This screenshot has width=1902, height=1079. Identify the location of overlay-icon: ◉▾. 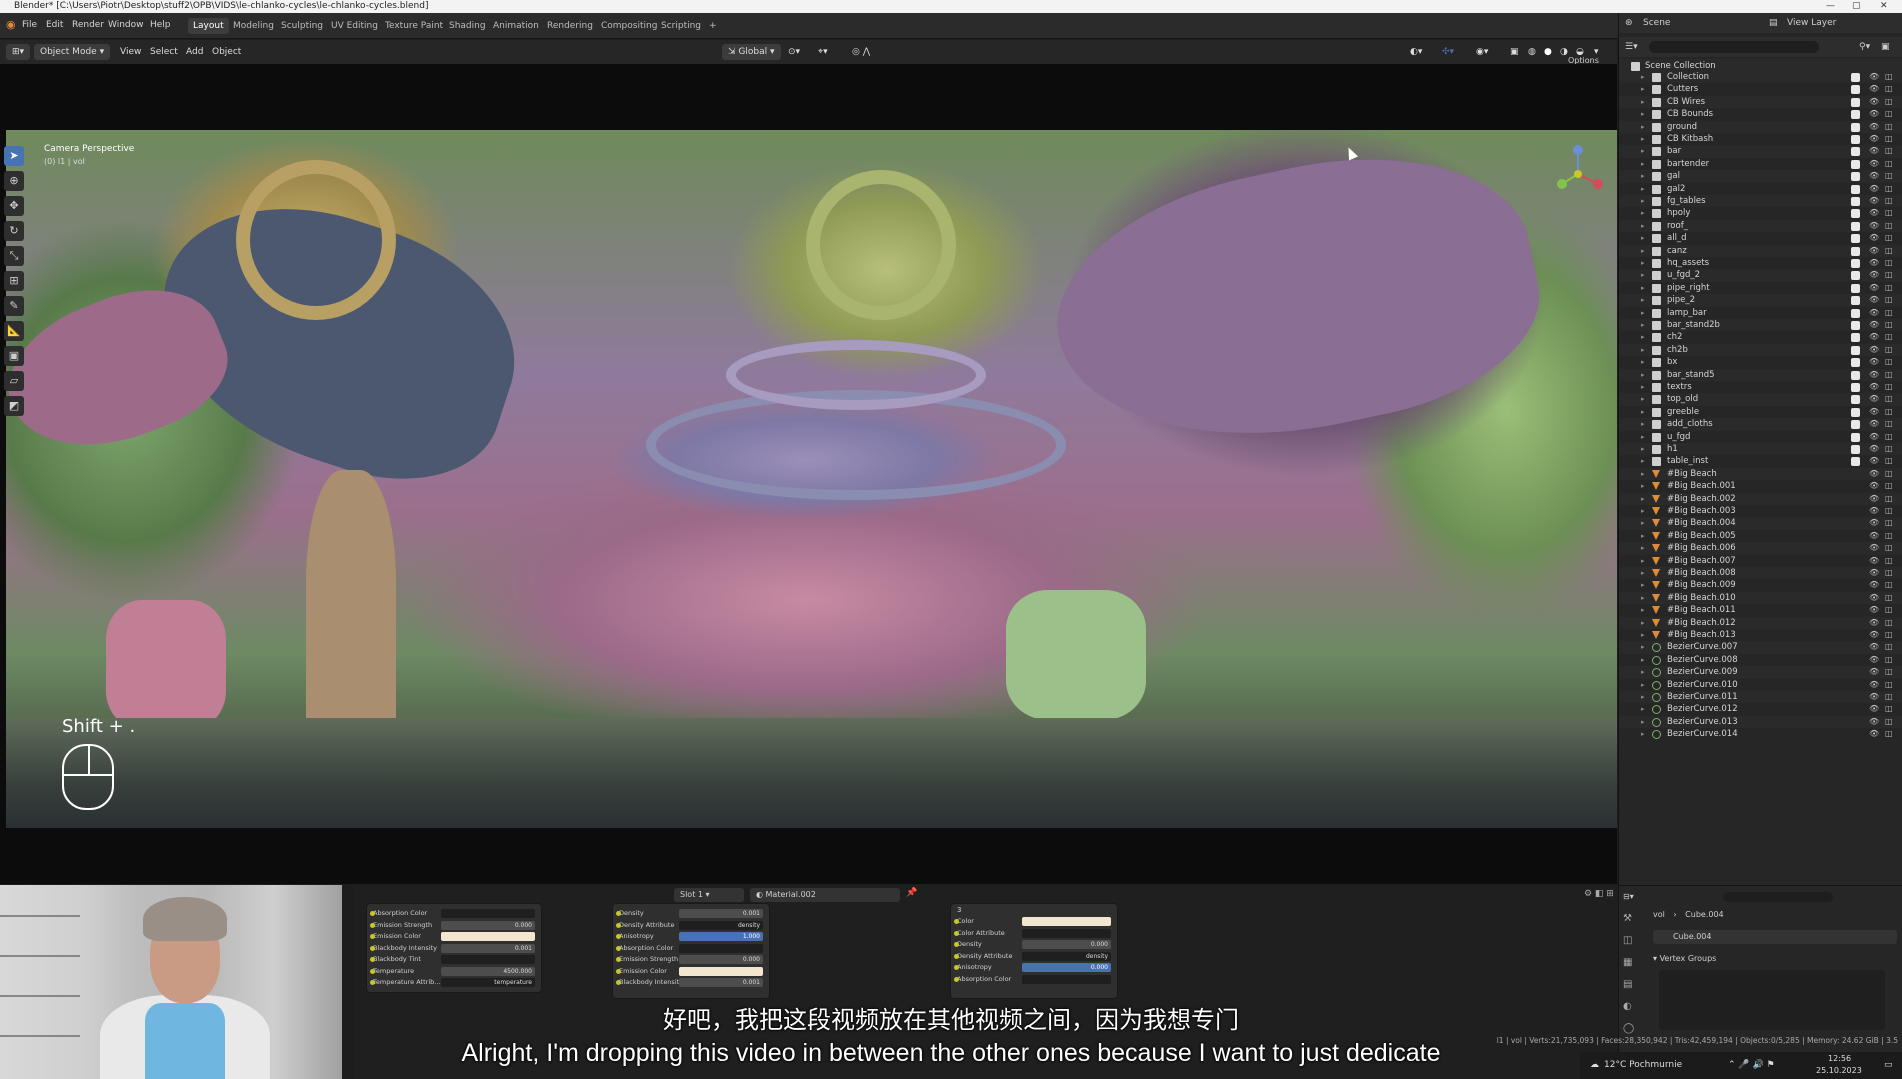
(1482, 52).